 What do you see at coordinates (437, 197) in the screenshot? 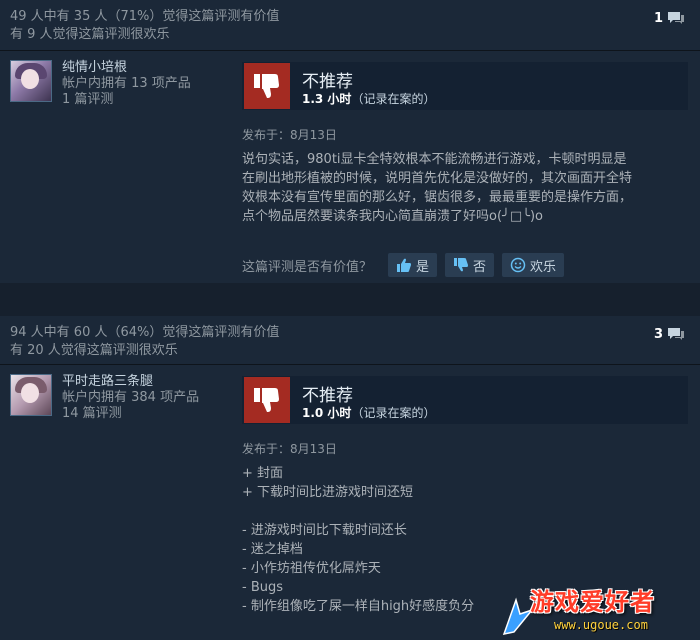
I see `review-body-line: 效根本没有宣传里面的那么好，锯齿很多，最最重要的是操作方面，` at bounding box center [437, 197].